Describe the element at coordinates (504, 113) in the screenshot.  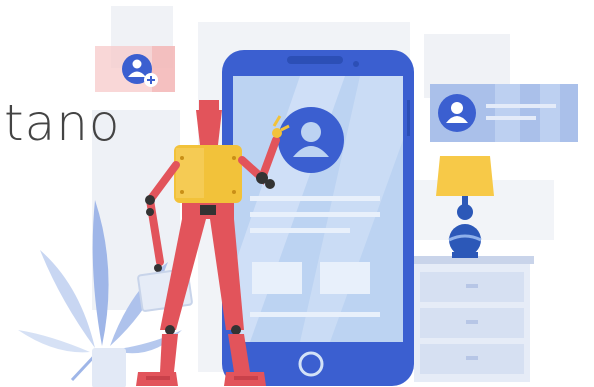
I see `user-card` at that location.